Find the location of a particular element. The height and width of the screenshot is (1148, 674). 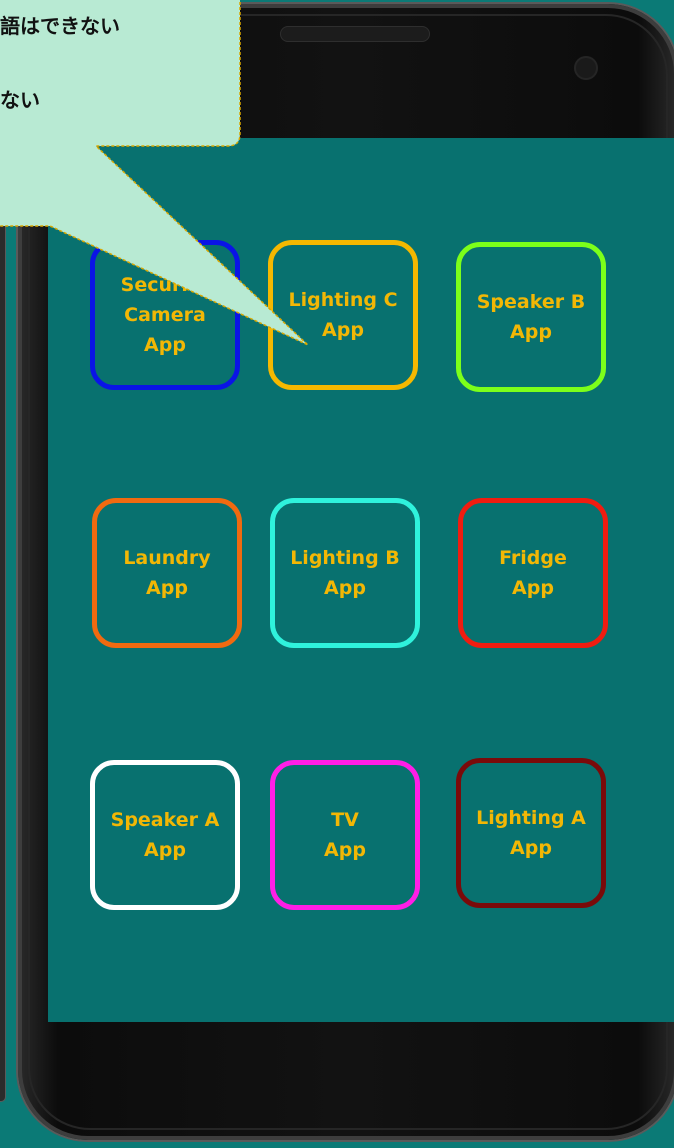

app-laundry: Laundry App is located at coordinates (167, 573).